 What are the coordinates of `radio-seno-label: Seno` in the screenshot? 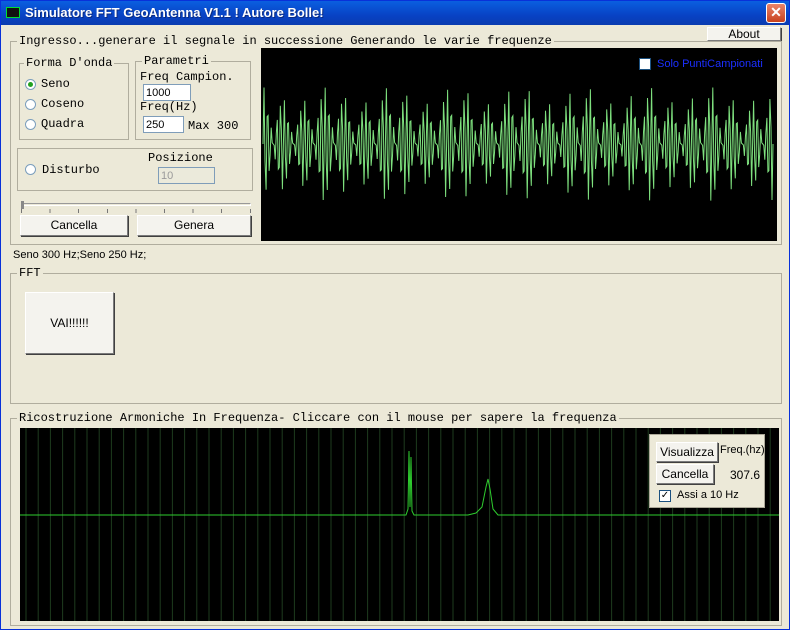 It's located at (55, 84).